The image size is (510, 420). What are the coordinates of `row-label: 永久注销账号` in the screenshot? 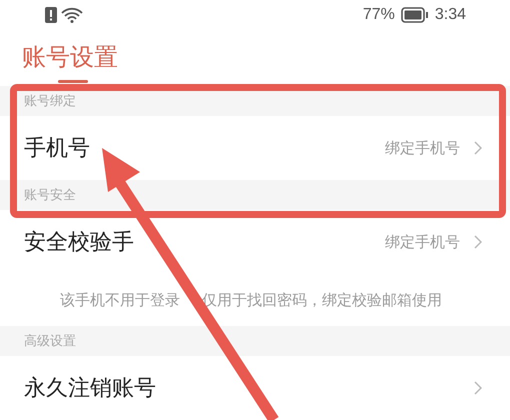 It's located at (90, 389).